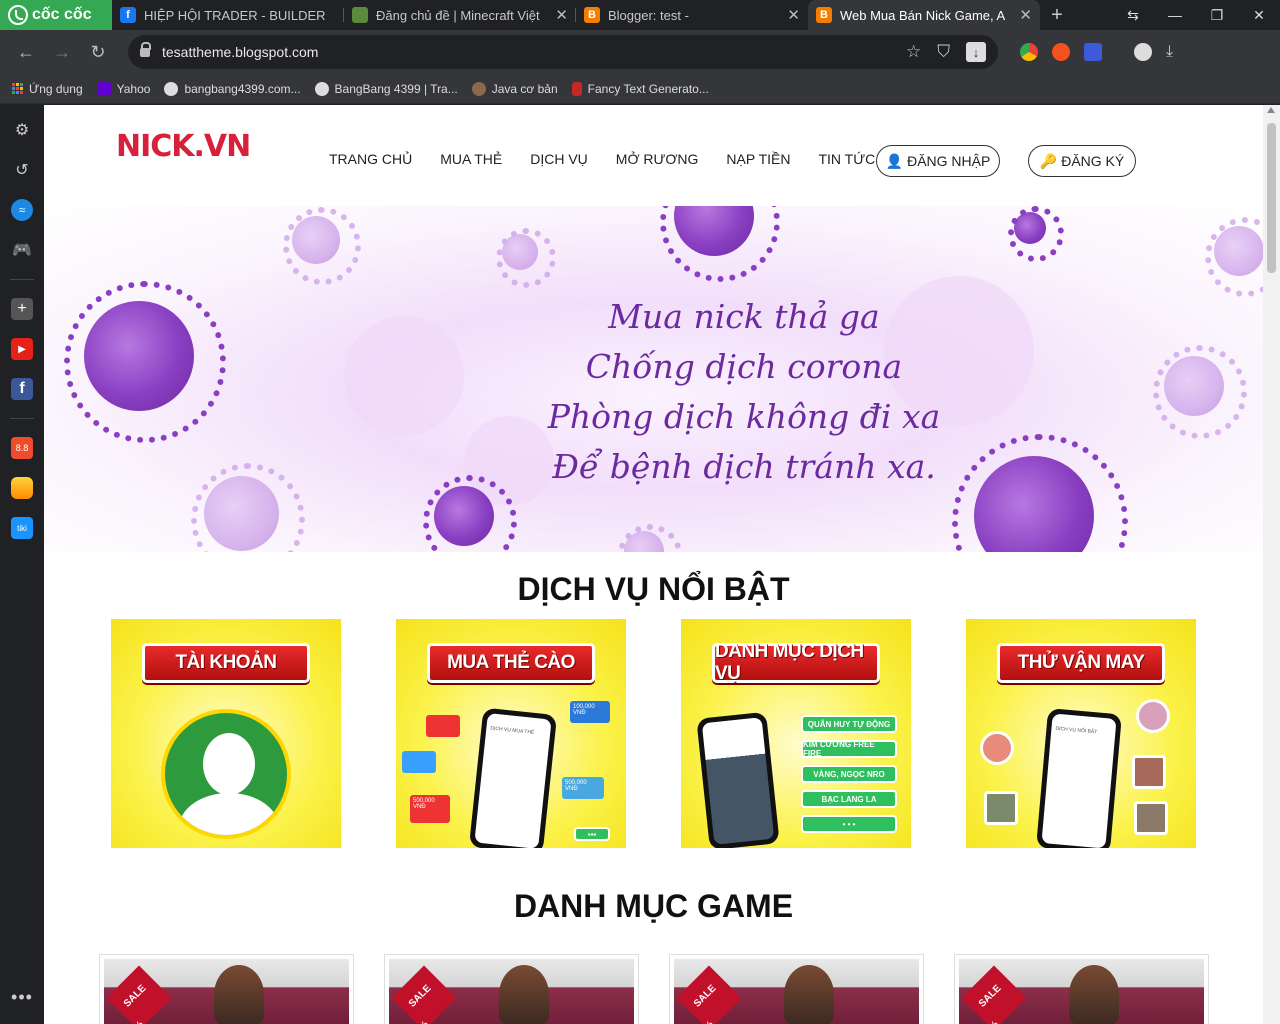 The image size is (1280, 1024). Describe the element at coordinates (976, 52) in the screenshot. I see `download-page-icon: ↓` at that location.